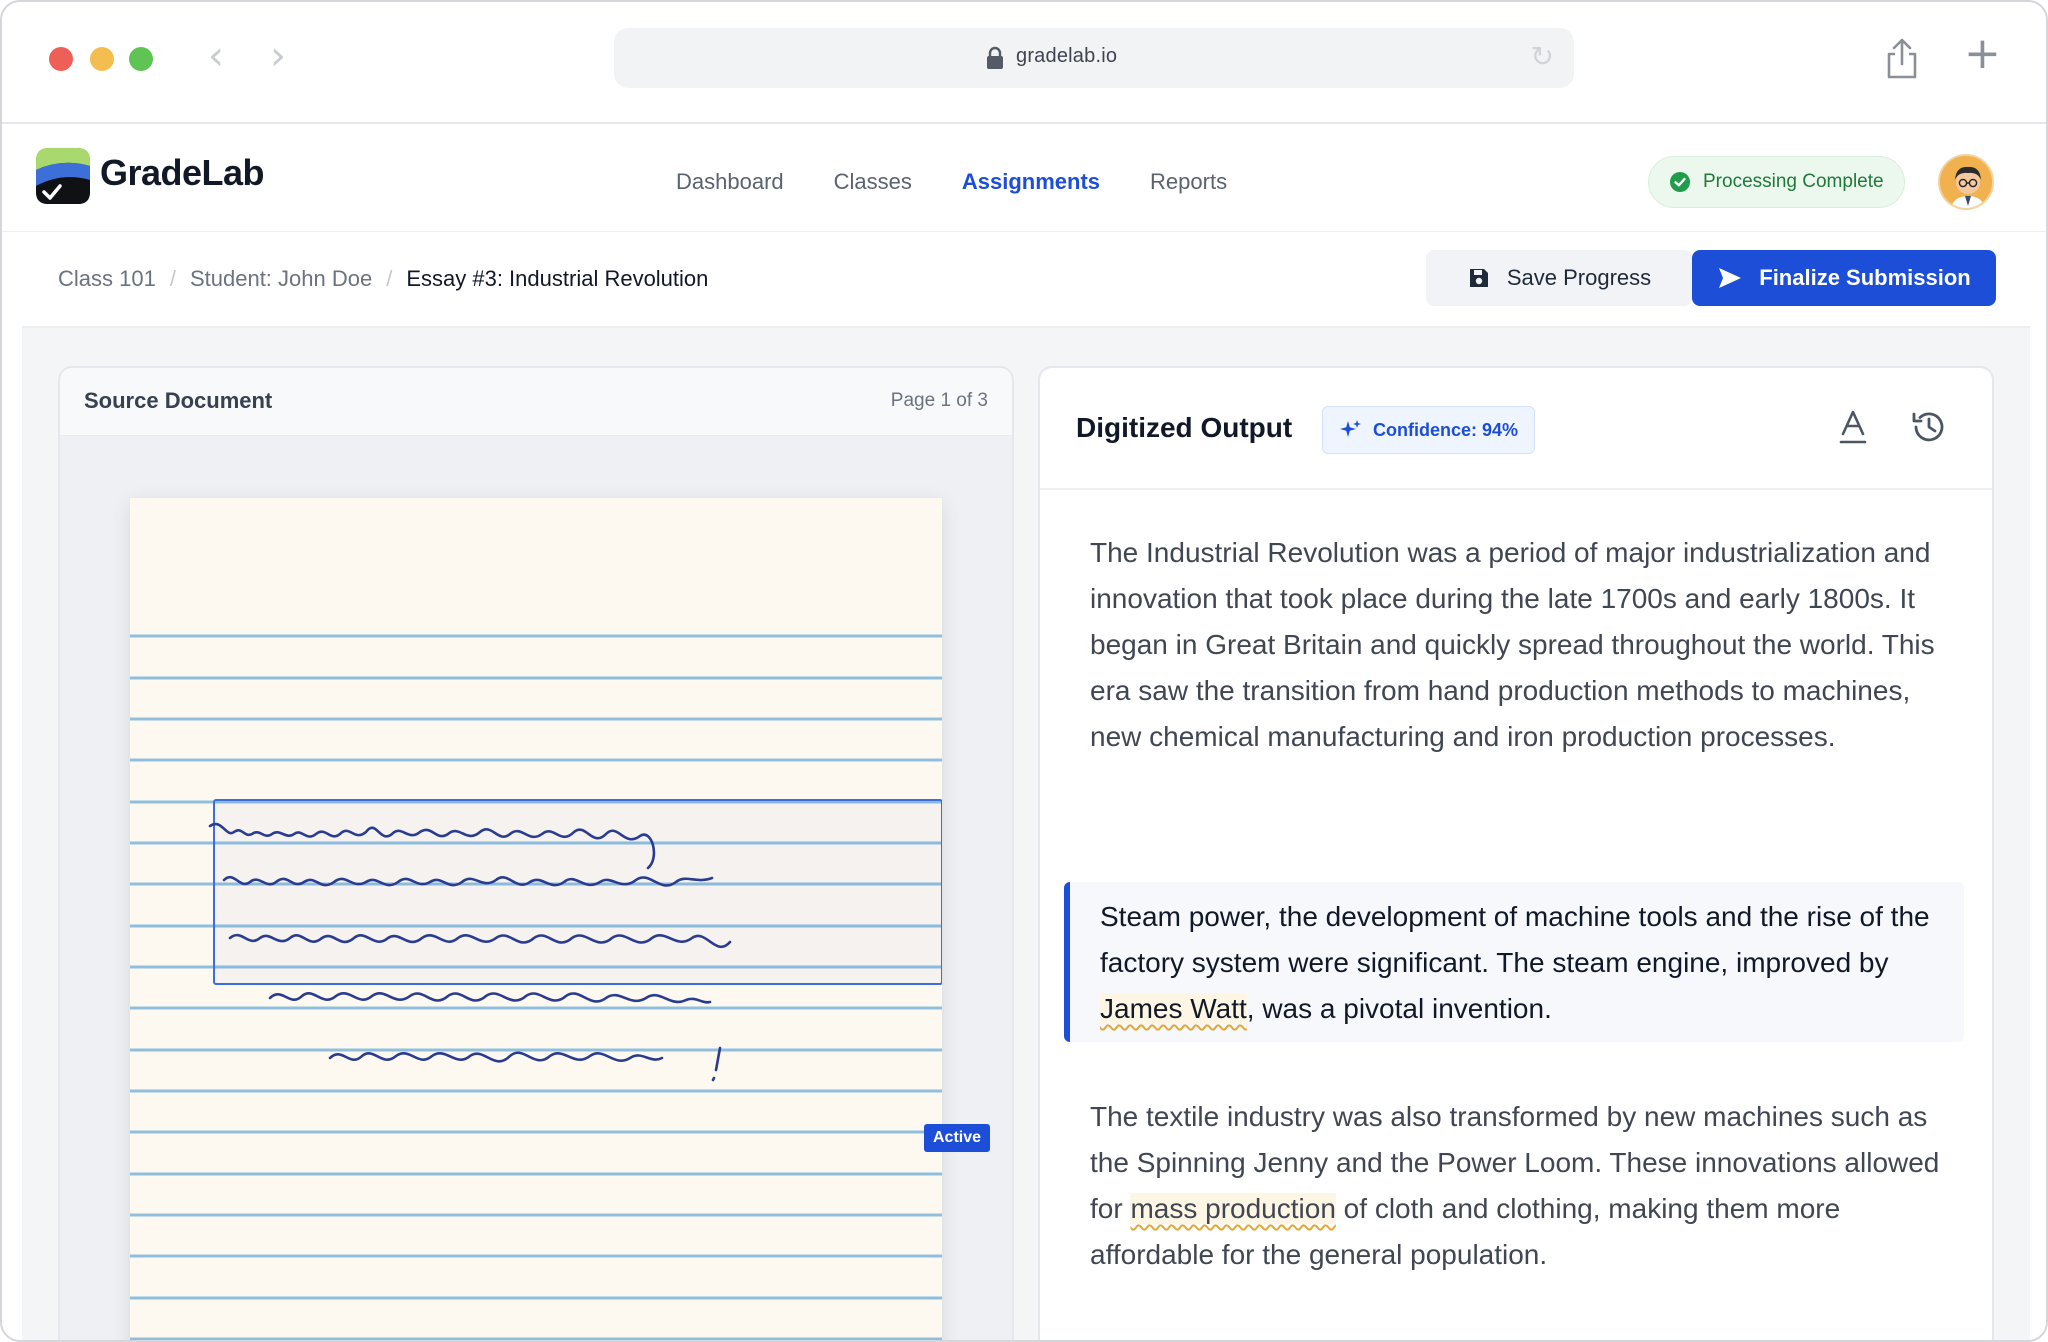 The width and height of the screenshot is (2048, 1342). I want to click on address-bar: gradelab.io ↻, so click(1094, 58).